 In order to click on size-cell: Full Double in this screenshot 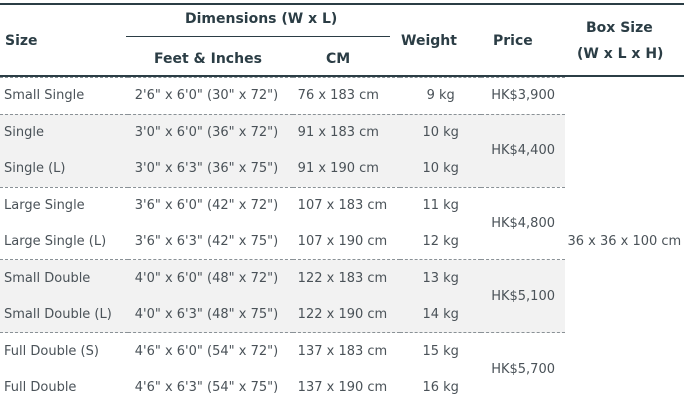, I will do `click(64, 387)`.